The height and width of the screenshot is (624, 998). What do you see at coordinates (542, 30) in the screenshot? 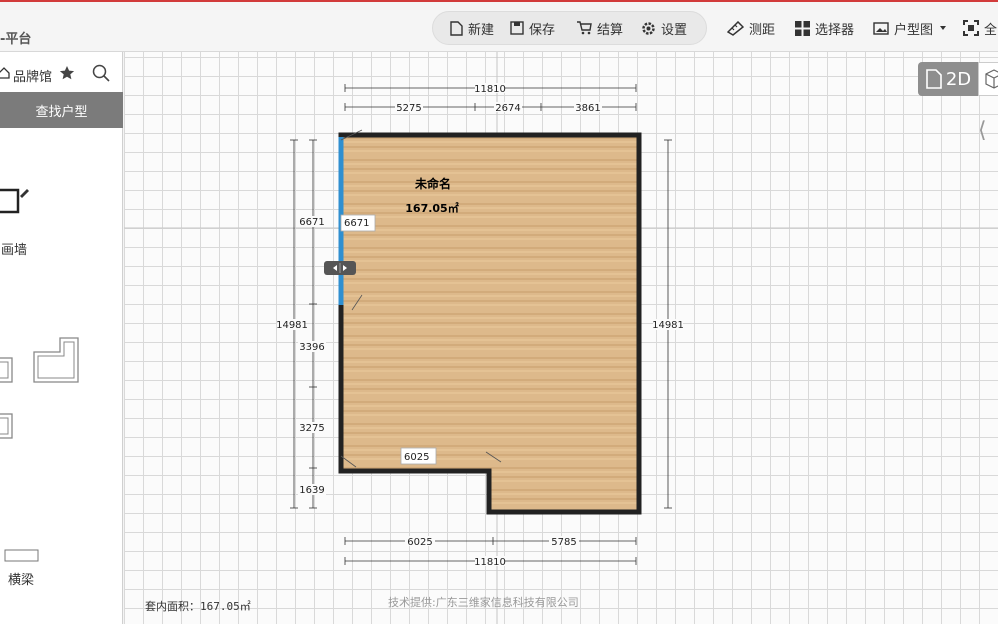
I see `save-label: 保存` at bounding box center [542, 30].